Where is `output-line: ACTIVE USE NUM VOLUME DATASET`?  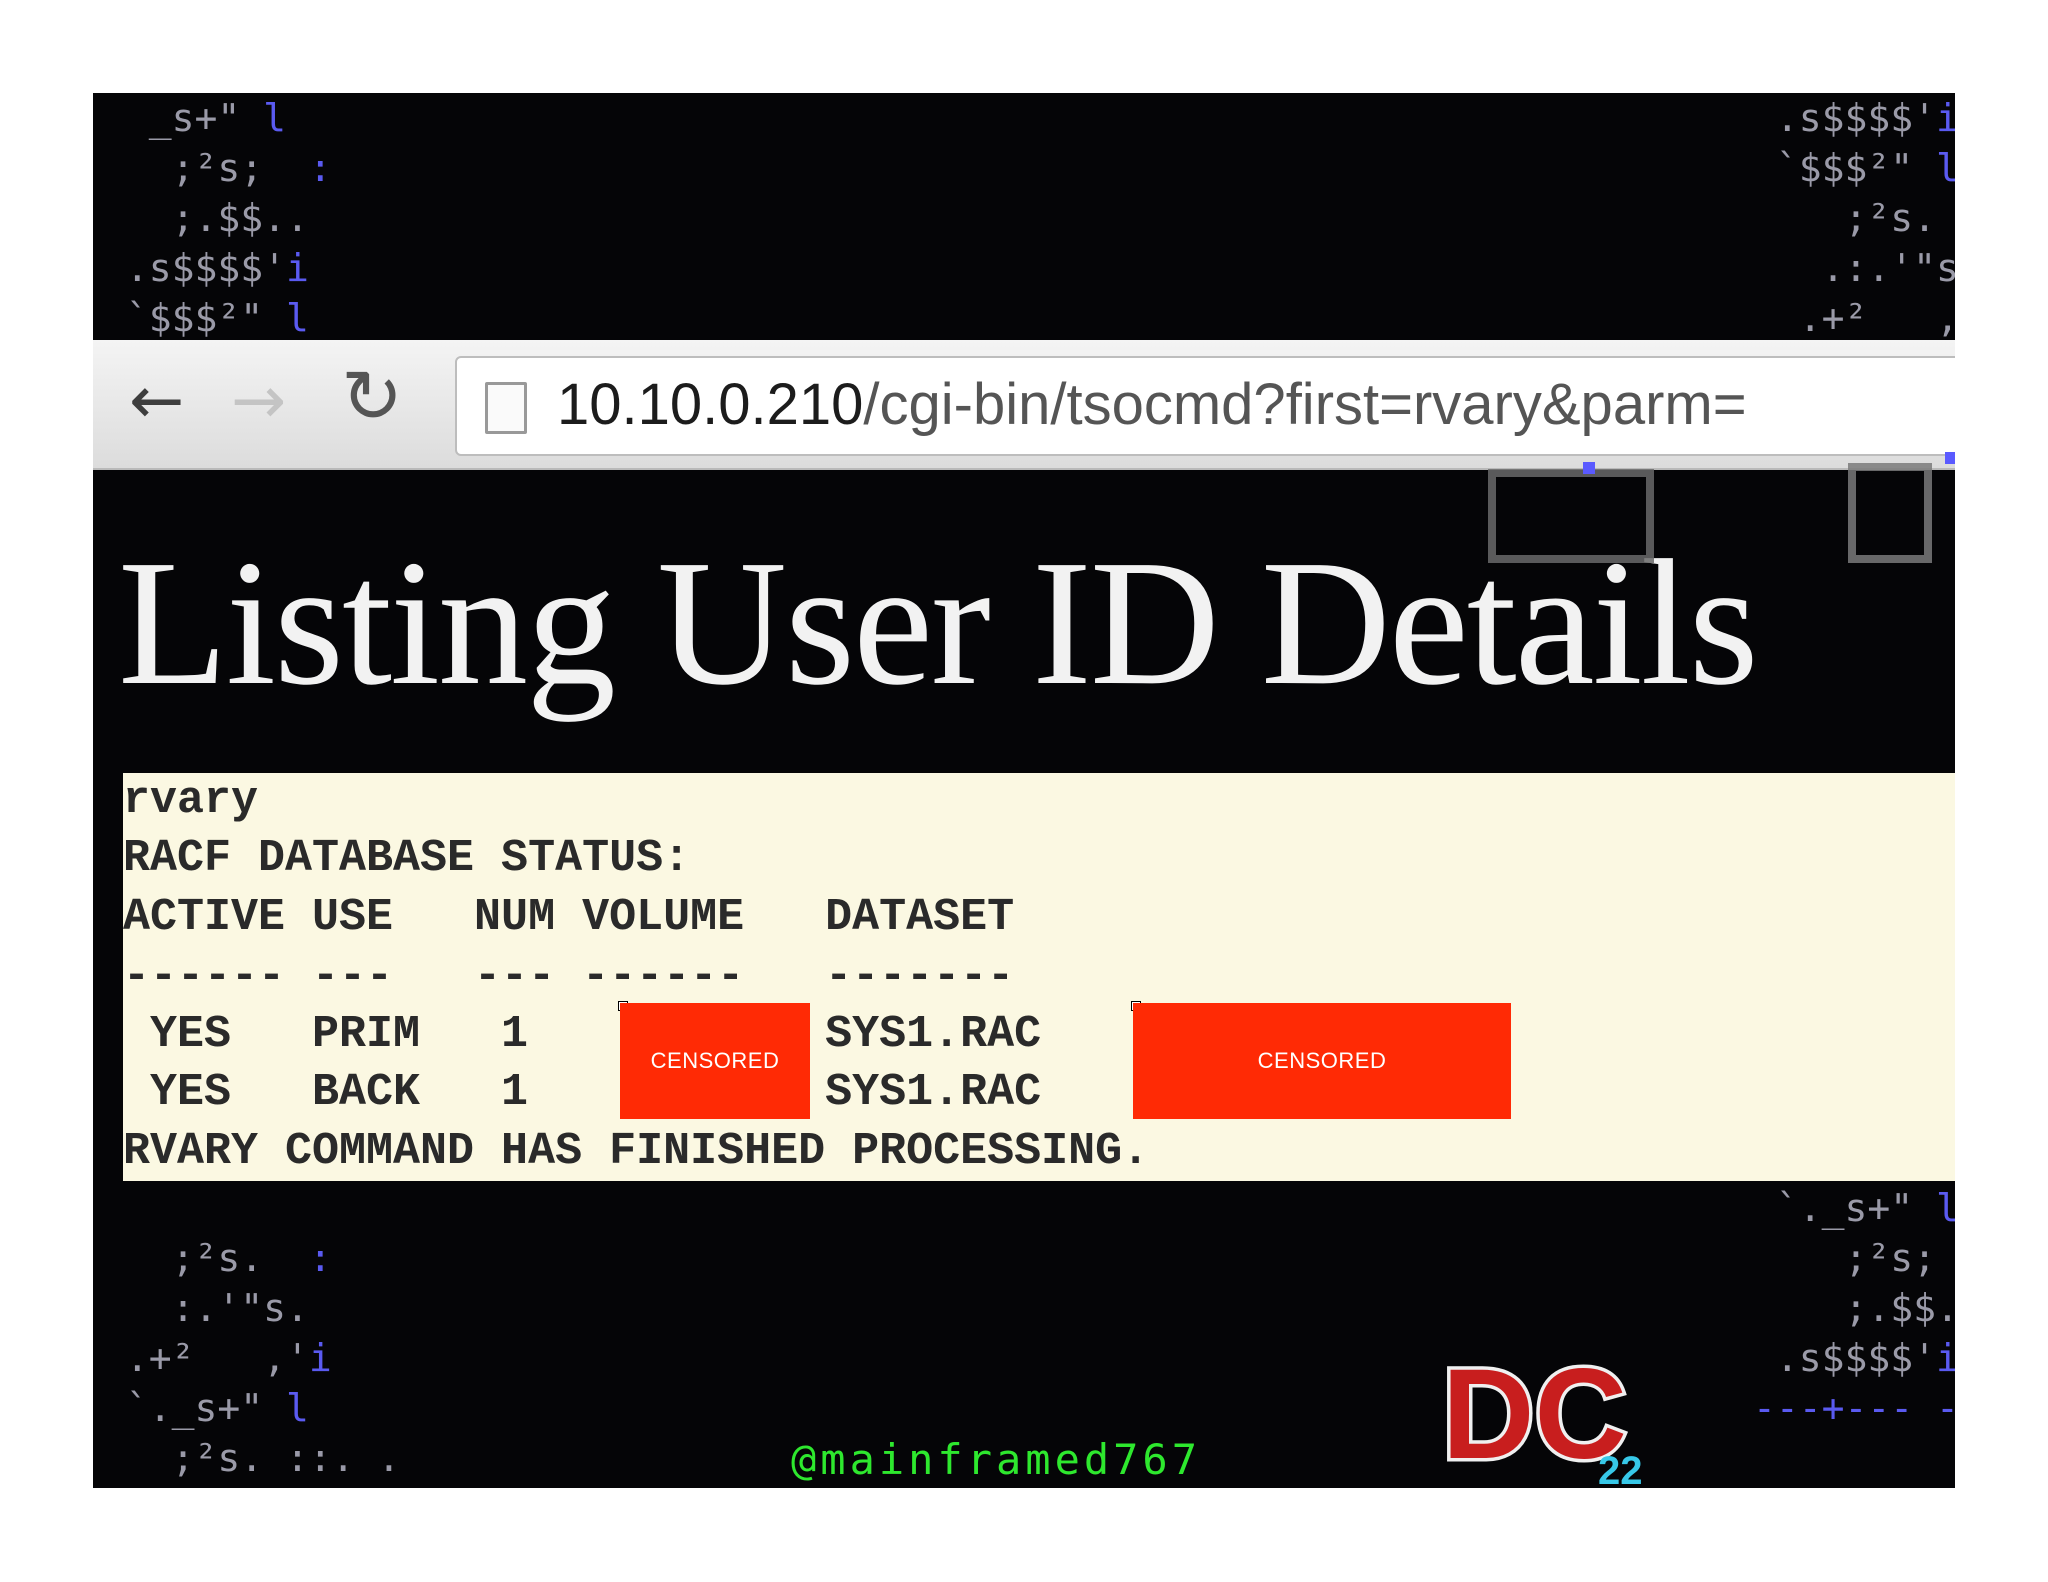 output-line: ACTIVE USE NUM VOLUME DATASET is located at coordinates (569, 917).